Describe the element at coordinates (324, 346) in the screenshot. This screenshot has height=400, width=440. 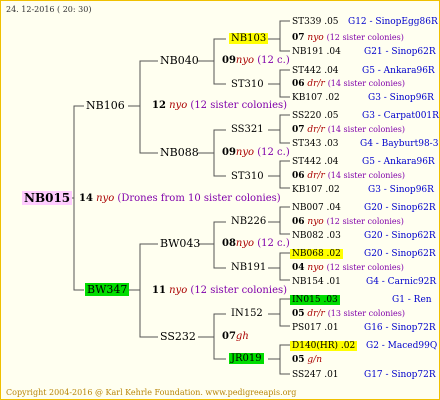
I see `leaf-queen-a: D140(HR) .02` at that location.